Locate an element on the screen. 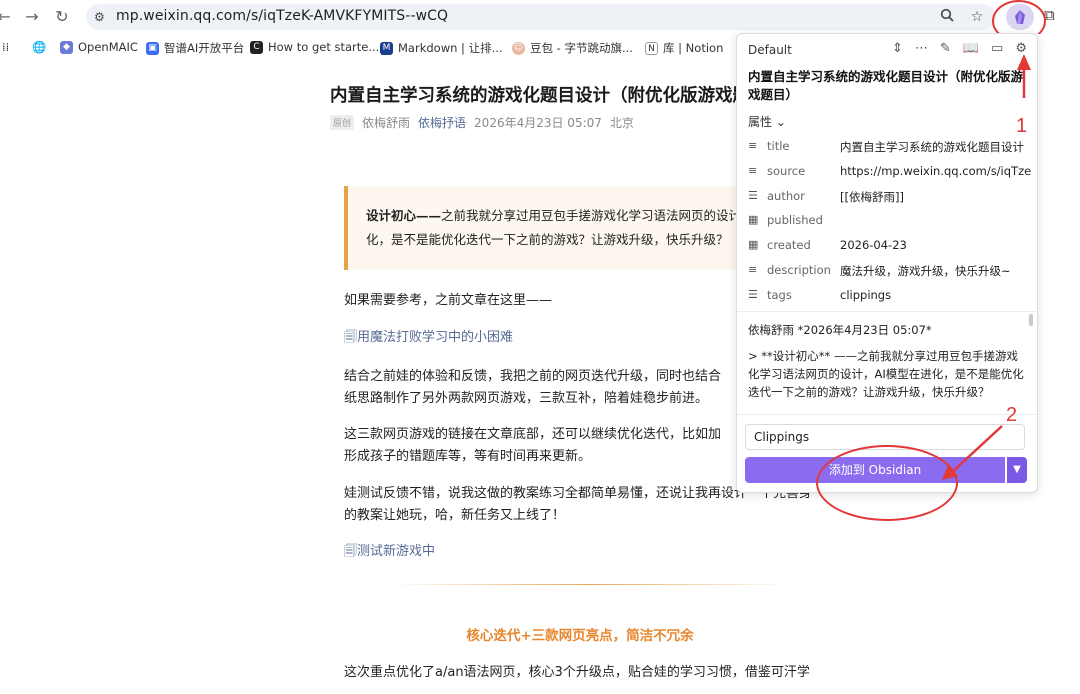  section-divider is located at coordinates (590, 584).